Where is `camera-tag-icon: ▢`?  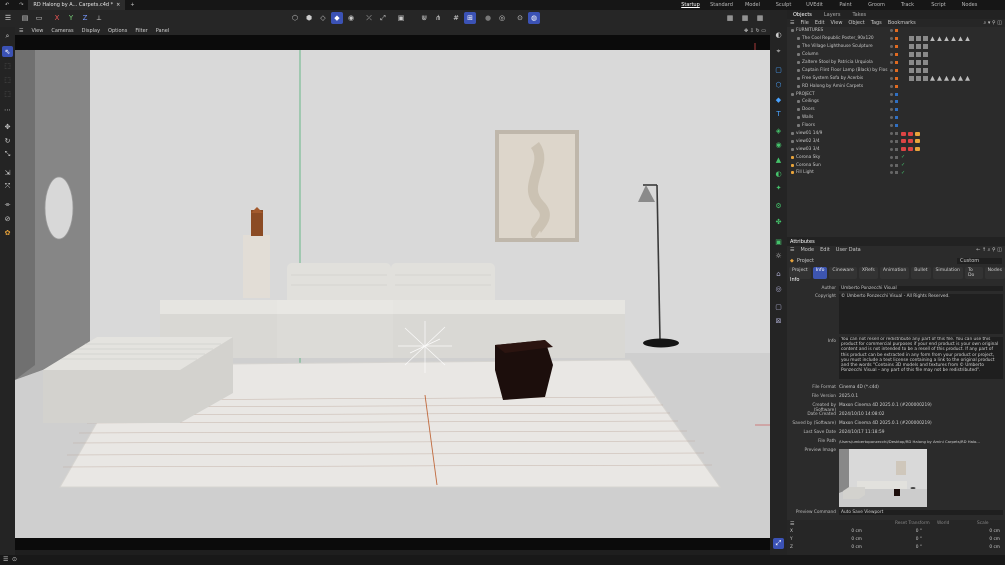 camera-tag-icon: ▢ is located at coordinates (778, 306).